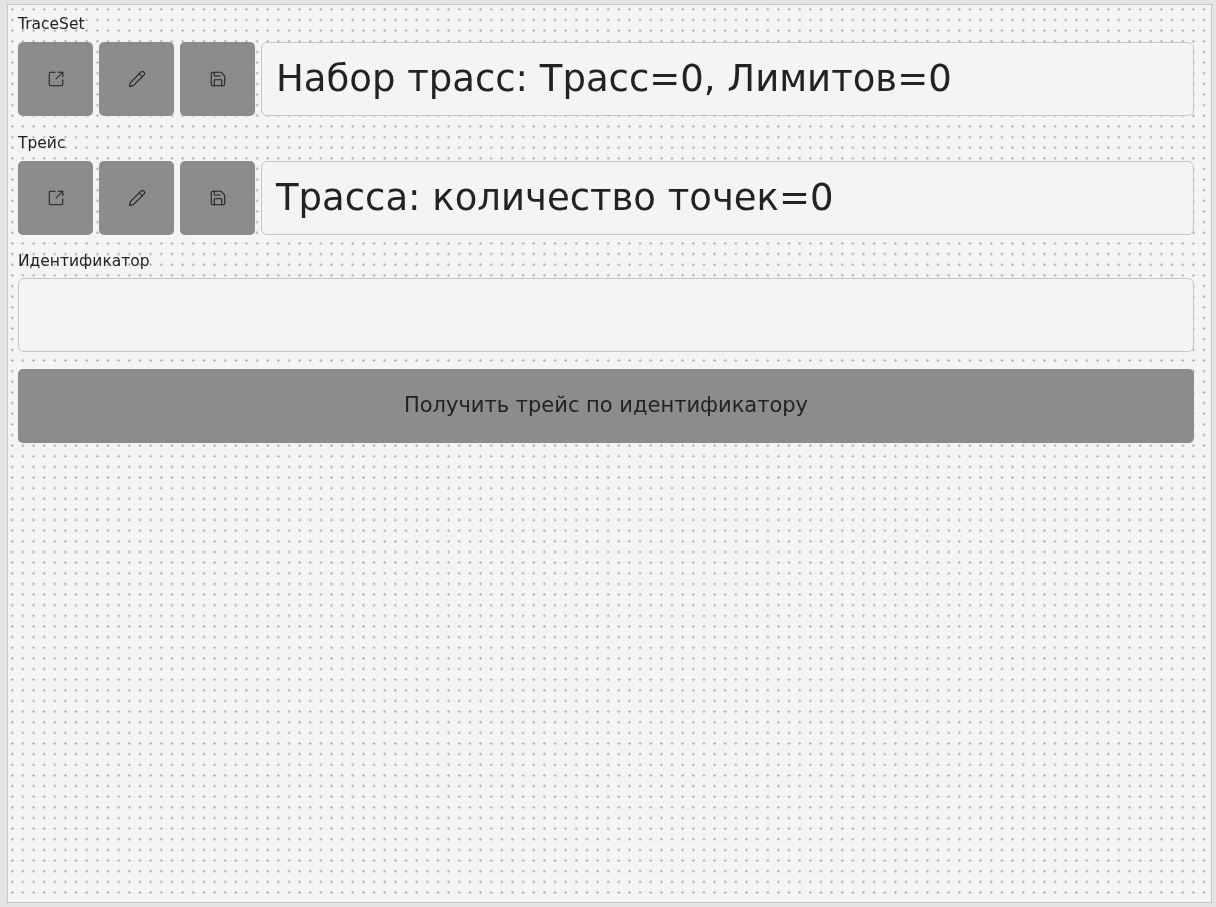 Image resolution: width=1216 pixels, height=907 pixels. What do you see at coordinates (727, 198) in the screenshot?
I see `summary-field: Трасса: количество точек=0` at bounding box center [727, 198].